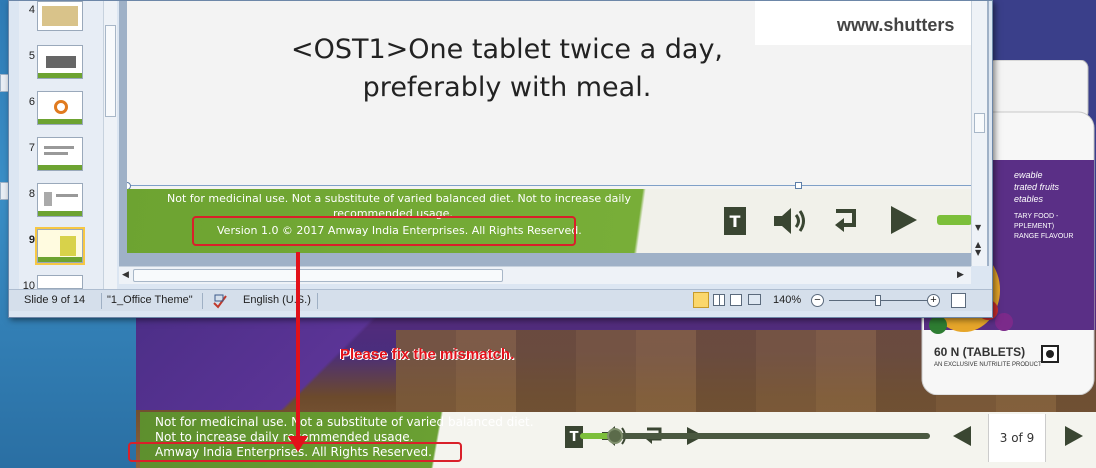  Describe the element at coordinates (110, 145) in the screenshot. I see `thumbnail-scrollbar` at that location.